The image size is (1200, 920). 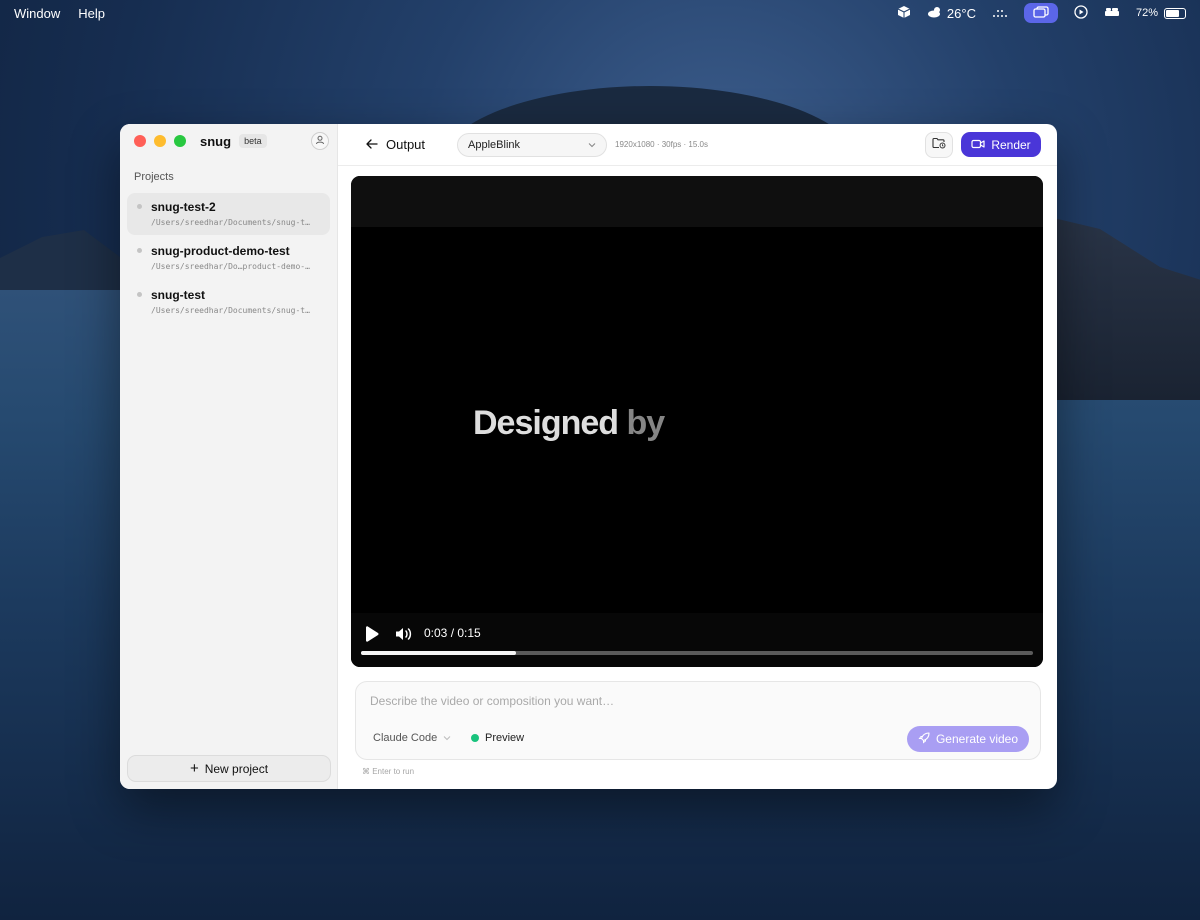 What do you see at coordinates (475, 738) in the screenshot?
I see `status-dot` at bounding box center [475, 738].